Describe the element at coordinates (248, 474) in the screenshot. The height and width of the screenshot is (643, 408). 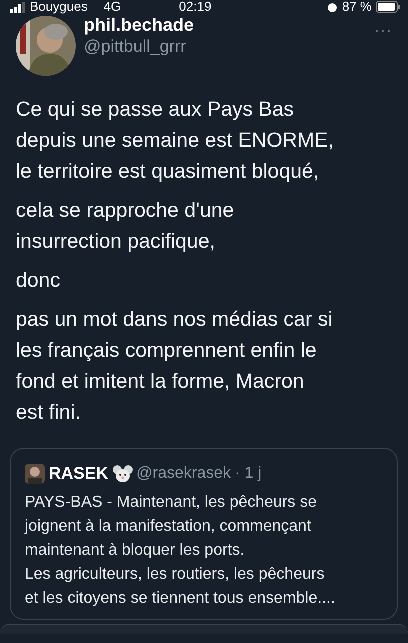
I see `quote-time: · 1 j` at that location.